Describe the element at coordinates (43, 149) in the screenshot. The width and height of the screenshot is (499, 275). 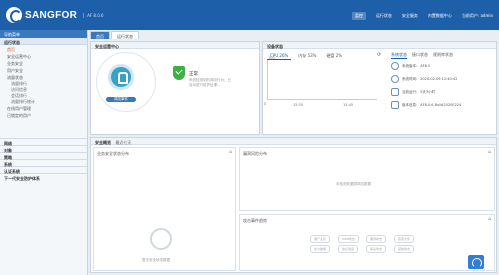
I see `sidebar-collapsed-object: 对象` at that location.